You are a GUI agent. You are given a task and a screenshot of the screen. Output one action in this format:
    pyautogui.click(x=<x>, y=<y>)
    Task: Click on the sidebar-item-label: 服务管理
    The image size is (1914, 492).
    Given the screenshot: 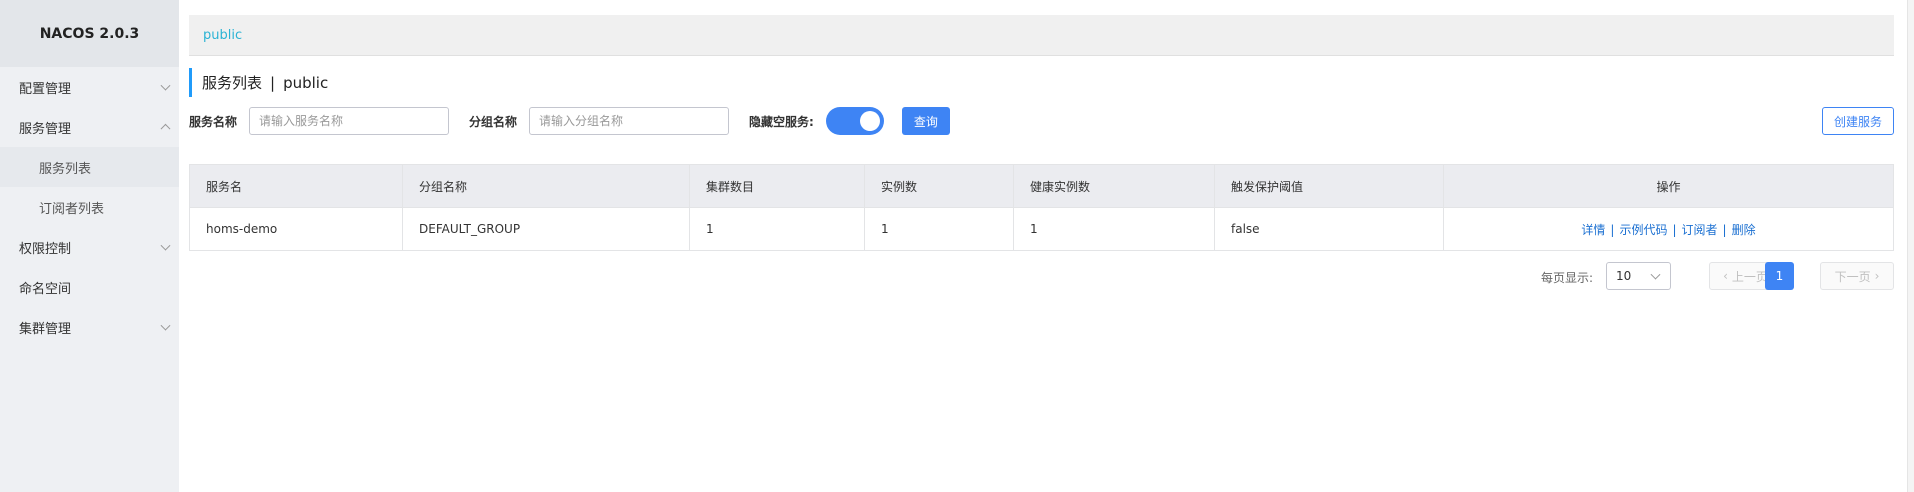 What is the action you would take?
    pyautogui.click(x=45, y=129)
    